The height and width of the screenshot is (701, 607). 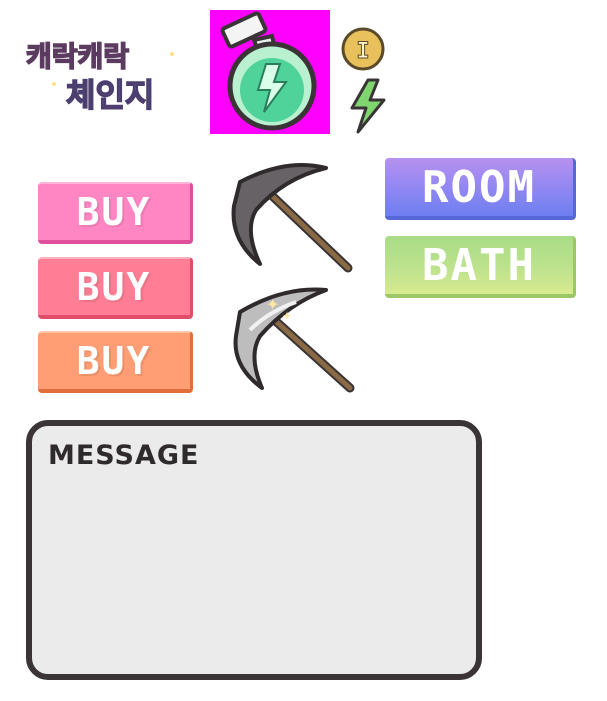 I want to click on buy-label-2: BUY, so click(x=114, y=287).